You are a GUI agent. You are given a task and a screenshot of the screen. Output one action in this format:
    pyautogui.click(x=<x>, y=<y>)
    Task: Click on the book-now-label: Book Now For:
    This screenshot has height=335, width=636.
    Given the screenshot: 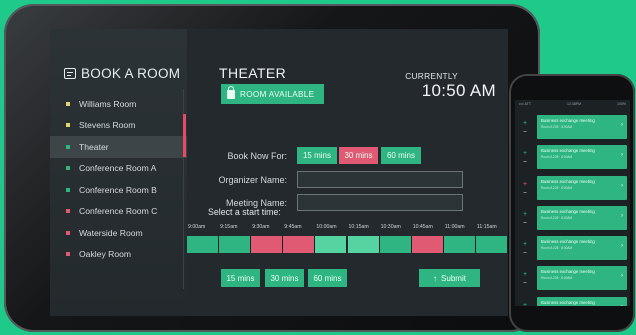 What is the action you would take?
    pyautogui.click(x=257, y=156)
    